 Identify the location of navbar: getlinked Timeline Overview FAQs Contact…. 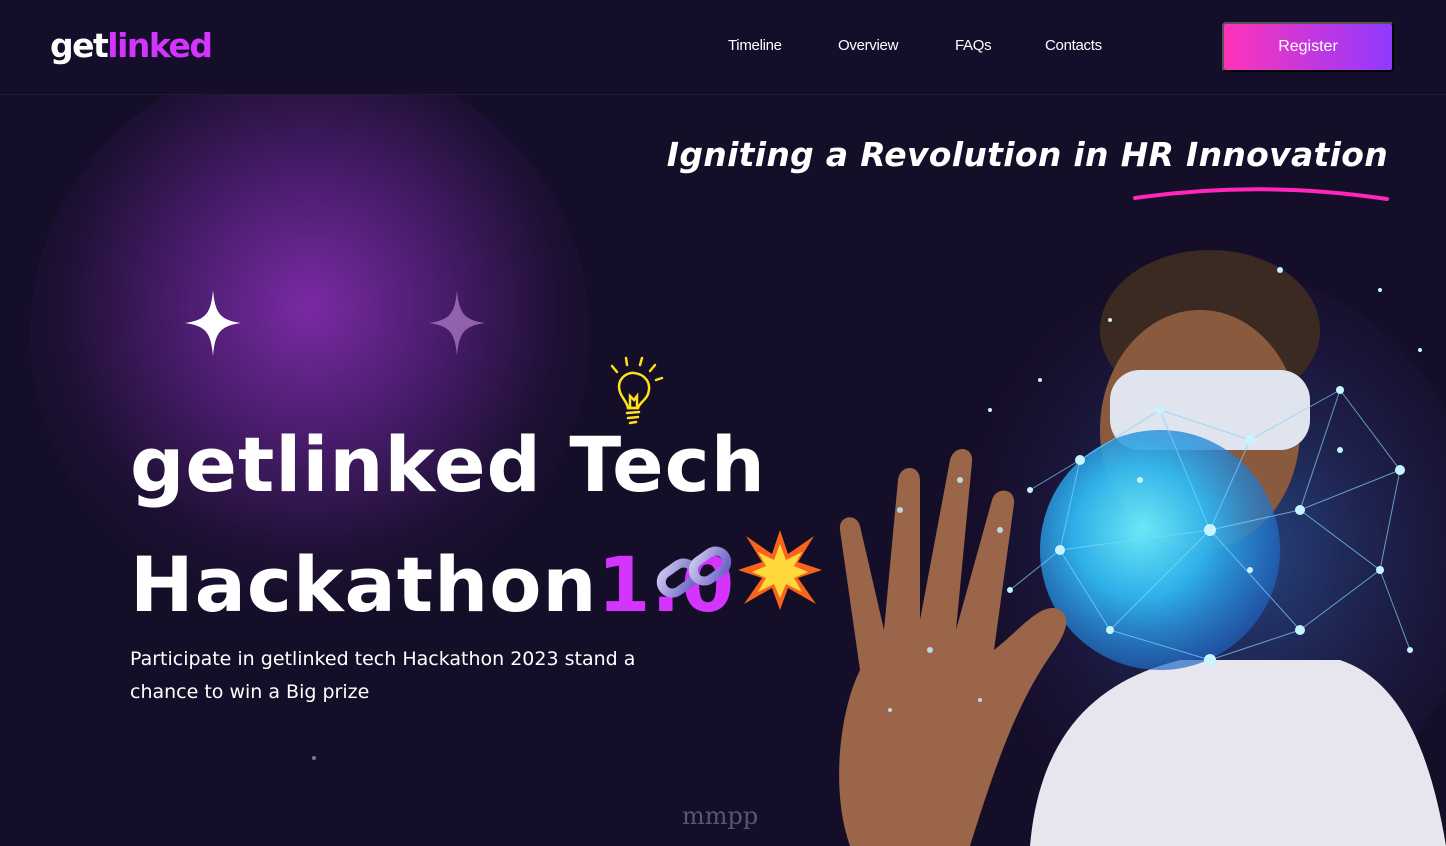
(723, 47).